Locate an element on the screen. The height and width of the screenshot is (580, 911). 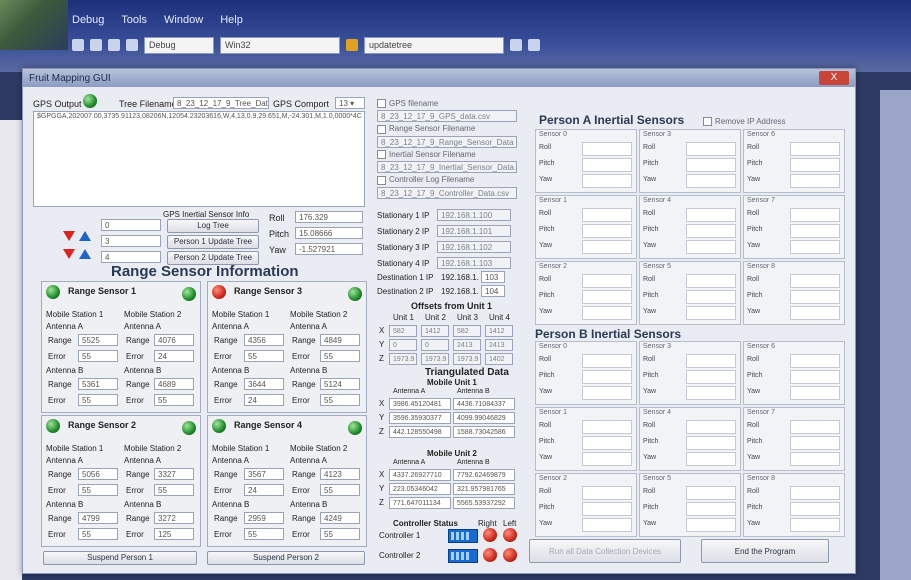
tree-filename-field: 8_23_12_17_9_Tree_Dat is located at coordinates (221, 103).